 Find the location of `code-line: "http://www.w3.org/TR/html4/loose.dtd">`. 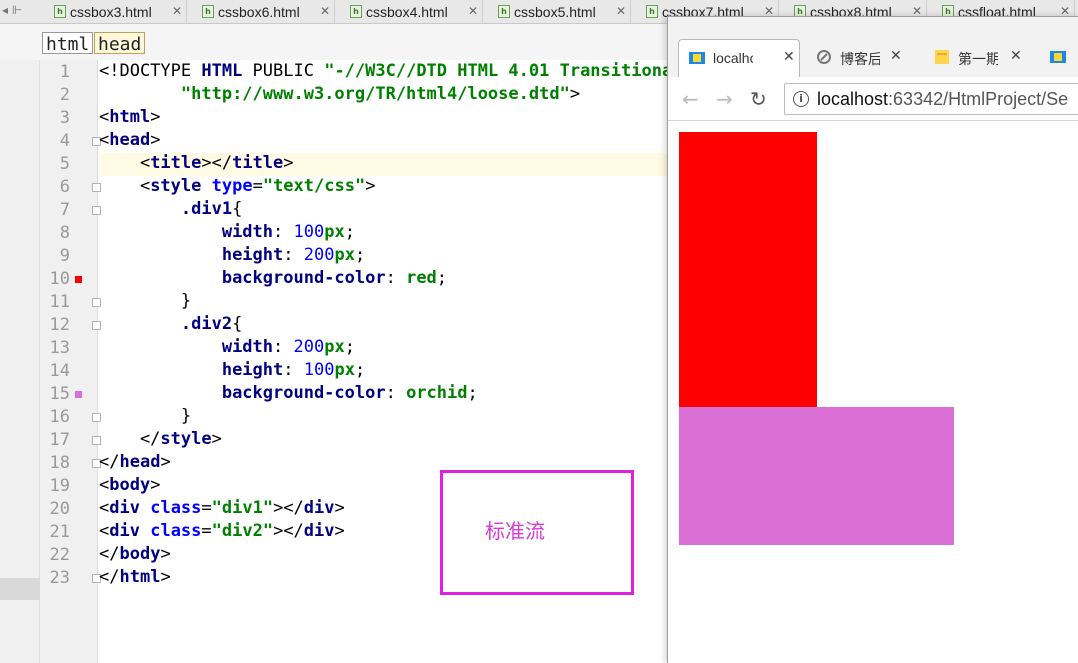

code-line: "http://www.w3.org/TR/html4/loose.dtd"> is located at coordinates (383, 95).